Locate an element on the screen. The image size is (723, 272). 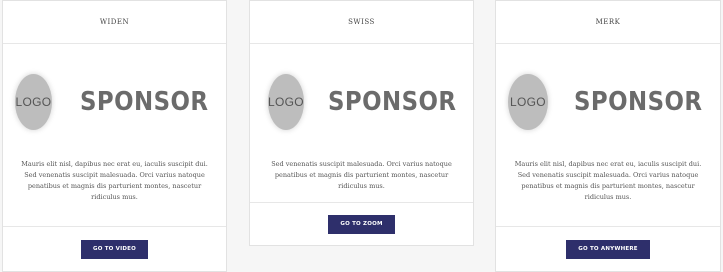
go-to-video-button: GO TO VIDEO is located at coordinates (114, 249).